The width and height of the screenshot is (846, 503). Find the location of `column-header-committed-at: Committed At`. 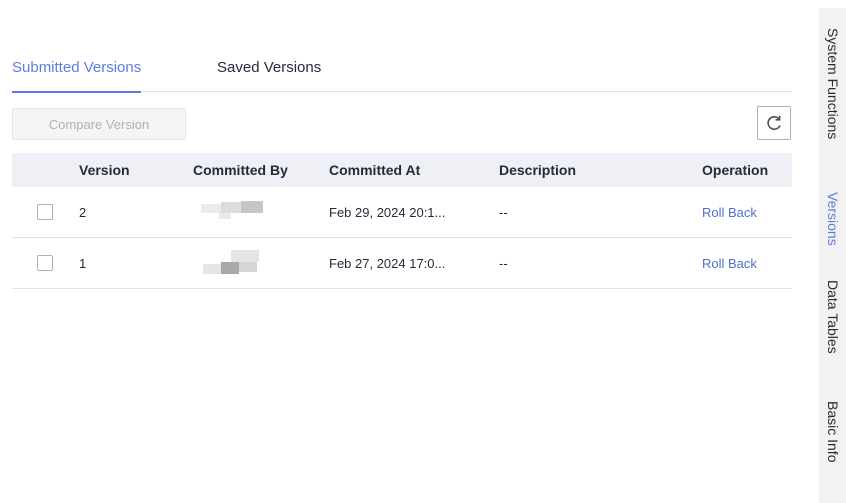

column-header-committed-at: Committed At is located at coordinates (375, 170).